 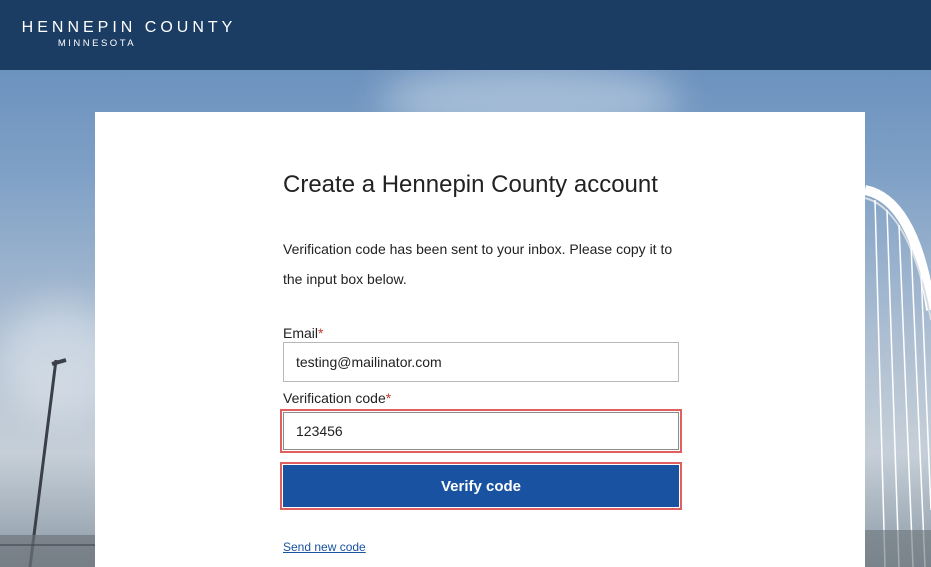 I want to click on verification-code-label: Verification code*, so click(x=337, y=398).